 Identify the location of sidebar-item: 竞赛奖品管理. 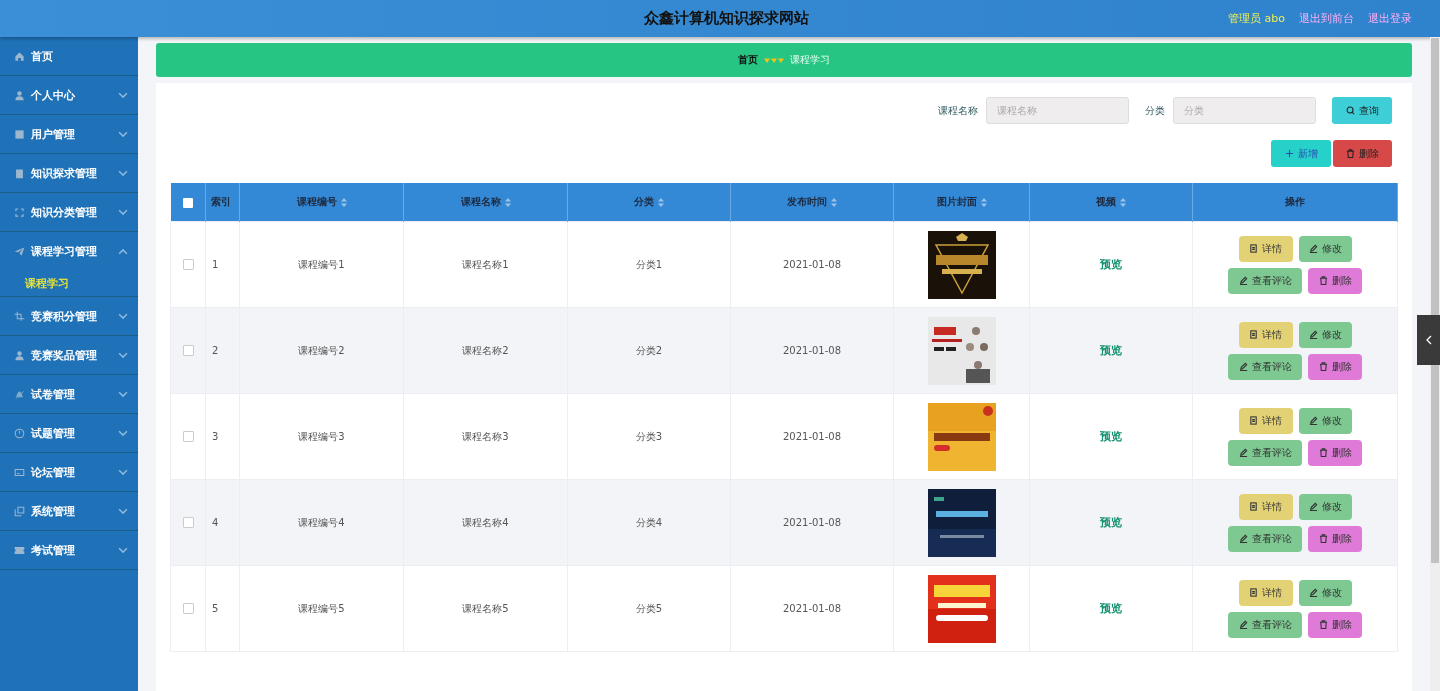
(69, 355).